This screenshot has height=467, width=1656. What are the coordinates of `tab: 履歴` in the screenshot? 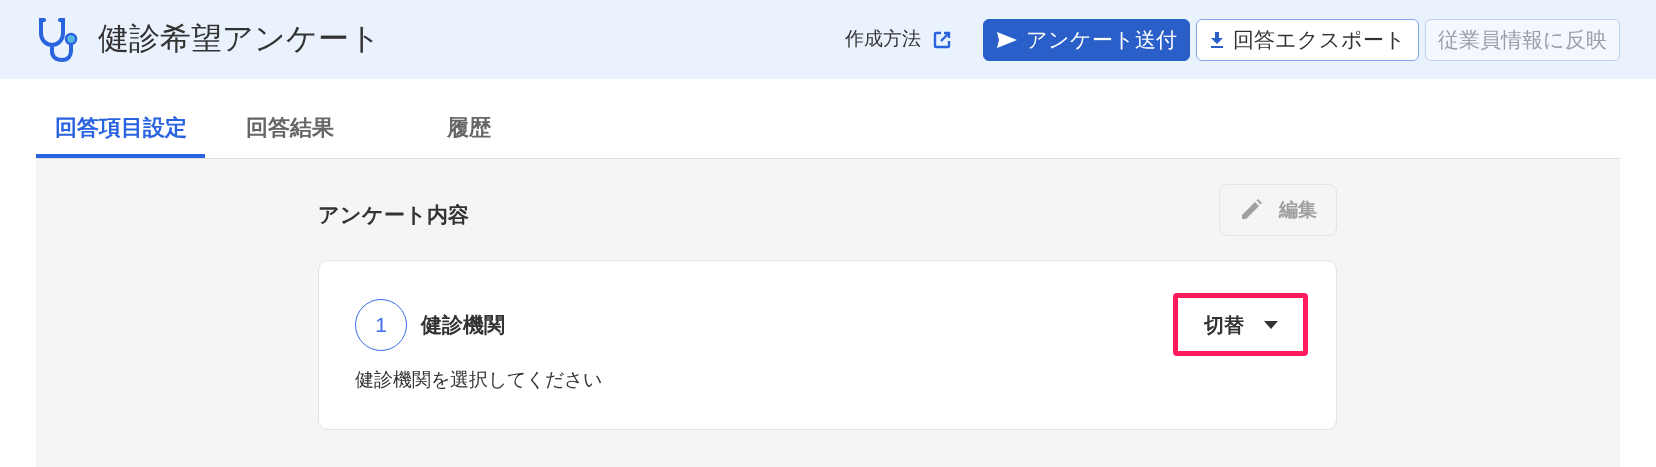 It's located at (468, 129).